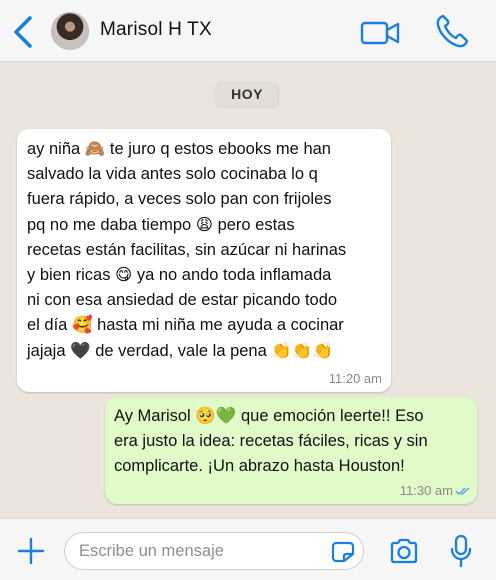 The image size is (496, 580). Describe the element at coordinates (70, 31) in the screenshot. I see `avatar` at that location.